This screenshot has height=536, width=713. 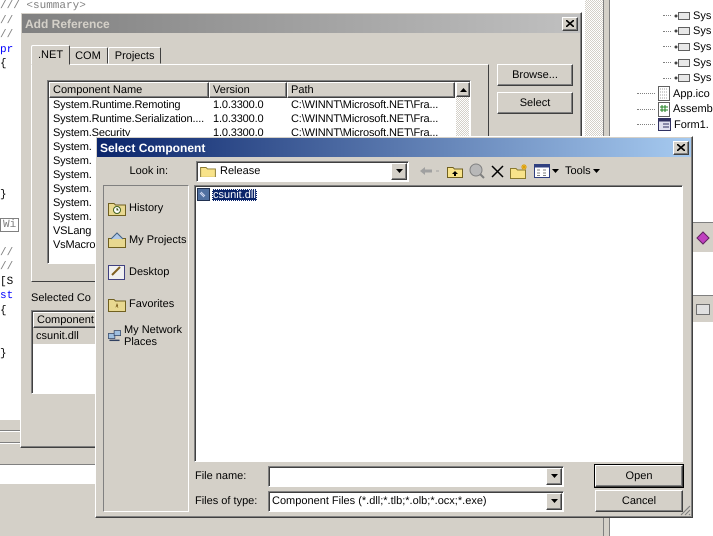 What do you see at coordinates (43, 6) in the screenshot?
I see `code-text: /// <summary>` at bounding box center [43, 6].